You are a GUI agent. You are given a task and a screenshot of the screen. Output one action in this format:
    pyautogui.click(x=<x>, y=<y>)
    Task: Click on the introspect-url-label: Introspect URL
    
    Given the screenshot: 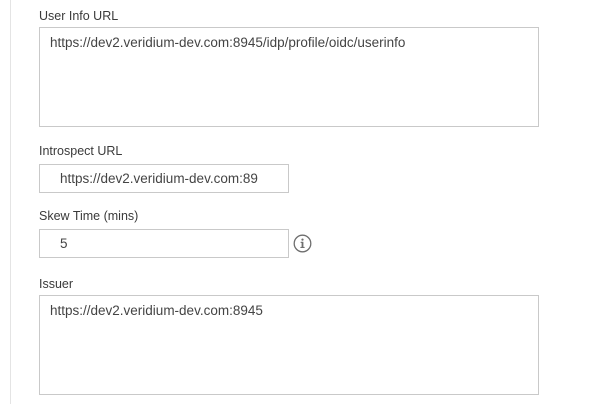 What is the action you would take?
    pyautogui.click(x=81, y=151)
    